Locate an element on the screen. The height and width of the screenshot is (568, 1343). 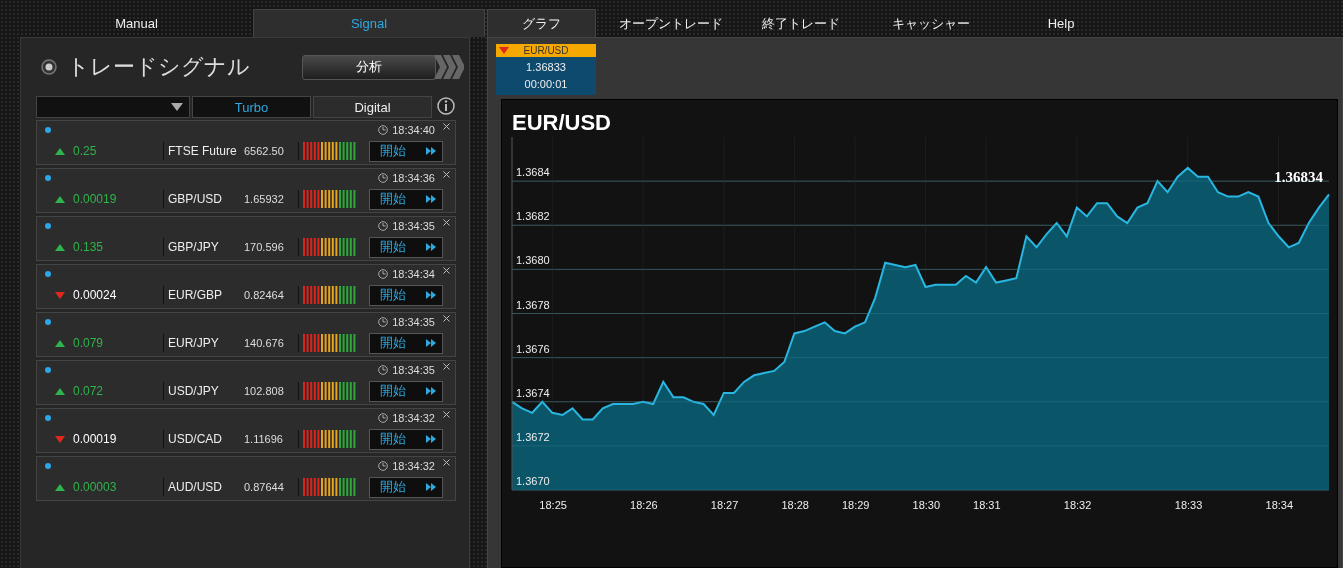
nav-tab: キャッシャー is located at coordinates (931, 23).